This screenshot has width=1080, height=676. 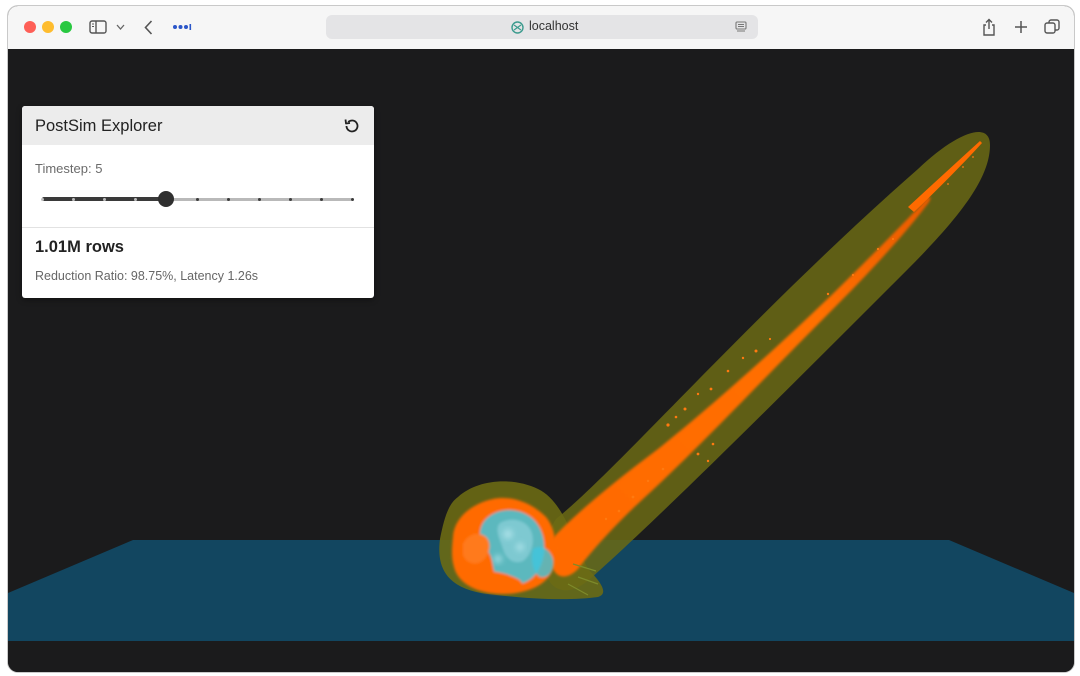 I want to click on panel-title: PostSim Explorer, so click(x=99, y=126).